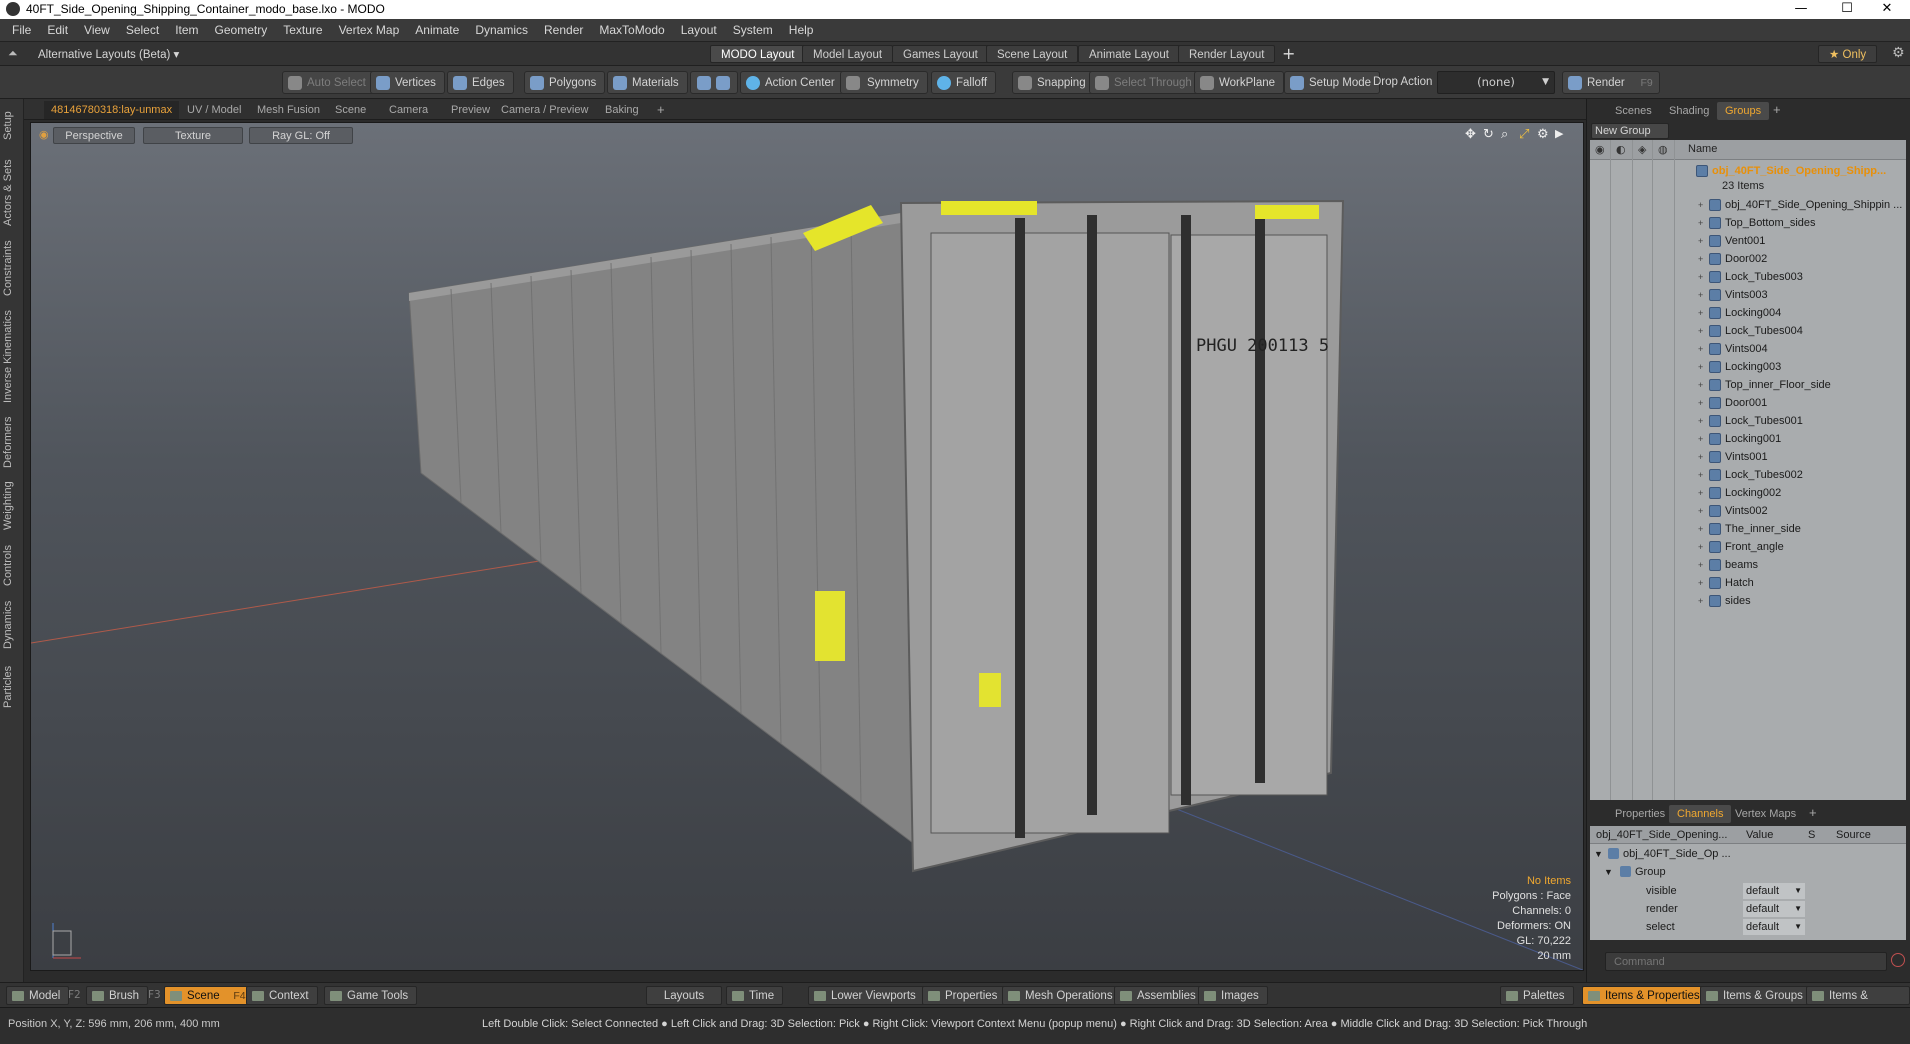 This screenshot has width=1910, height=1044. What do you see at coordinates (12, 625) in the screenshot?
I see `vtab-dynamics: Dynamics` at bounding box center [12, 625].